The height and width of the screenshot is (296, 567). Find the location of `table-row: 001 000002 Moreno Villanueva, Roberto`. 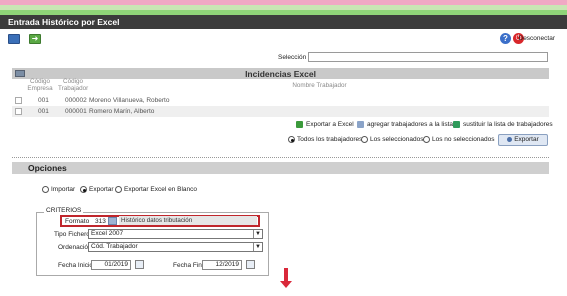

table-row: 001 000002 Moreno Villanueva, Roberto is located at coordinates (280, 100).